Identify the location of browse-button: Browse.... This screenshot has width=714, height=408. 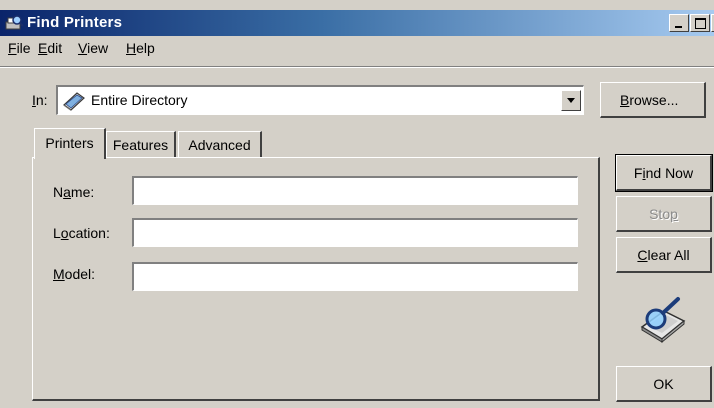
(653, 100).